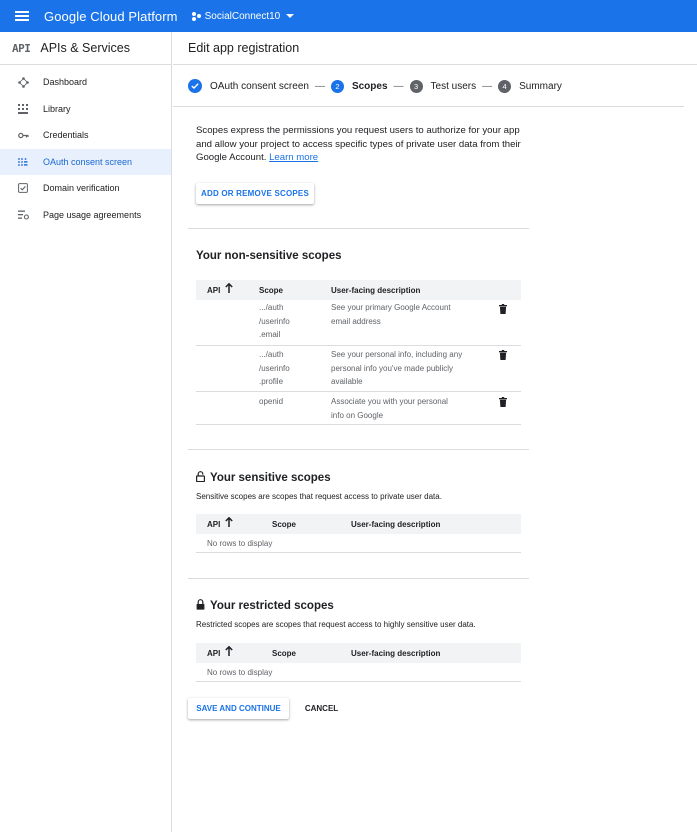 The height and width of the screenshot is (832, 697). Describe the element at coordinates (357, 415) in the screenshot. I see `description-line: info on Google` at that location.